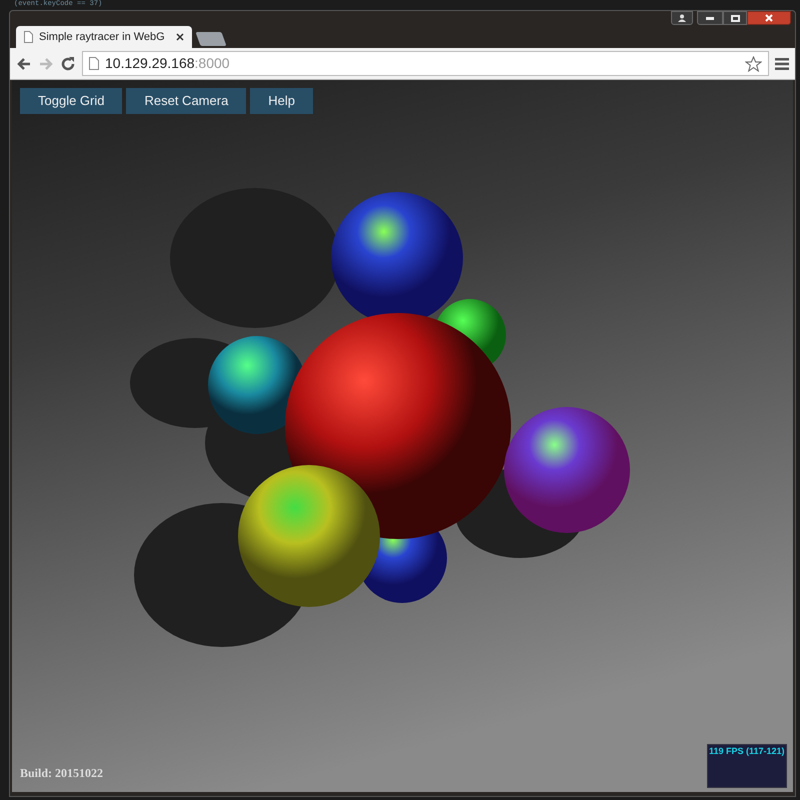  Describe the element at coordinates (282, 101) in the screenshot. I see `toolbar-button: Help` at that location.